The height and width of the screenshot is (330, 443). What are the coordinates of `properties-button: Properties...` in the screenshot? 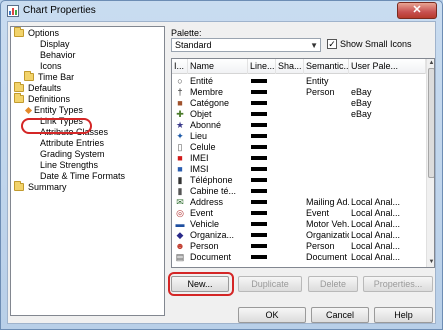 It's located at (398, 284).